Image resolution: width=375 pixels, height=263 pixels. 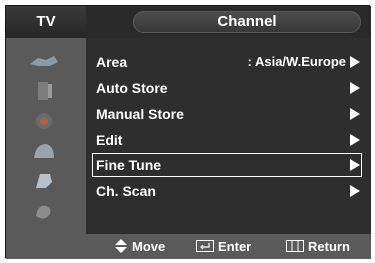 I want to click on area-value: : Asia/W.Europe, so click(x=296, y=61).